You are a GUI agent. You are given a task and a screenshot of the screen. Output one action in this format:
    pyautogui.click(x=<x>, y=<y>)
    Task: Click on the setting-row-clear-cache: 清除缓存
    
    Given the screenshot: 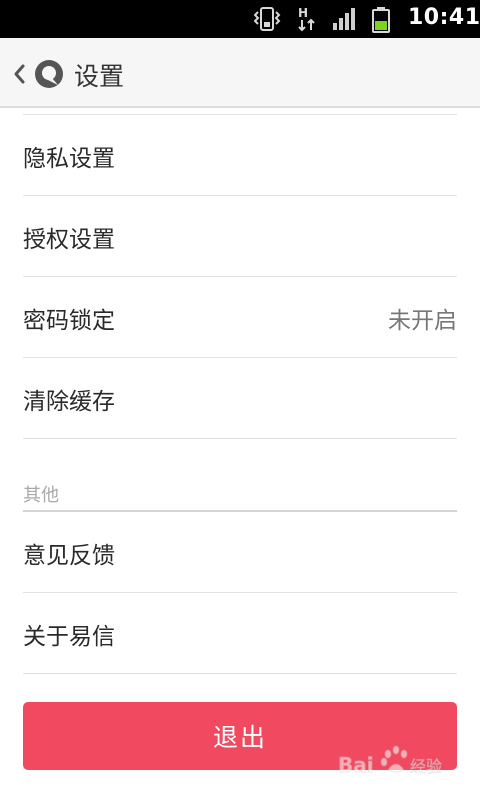 What is the action you would take?
    pyautogui.click(x=240, y=398)
    